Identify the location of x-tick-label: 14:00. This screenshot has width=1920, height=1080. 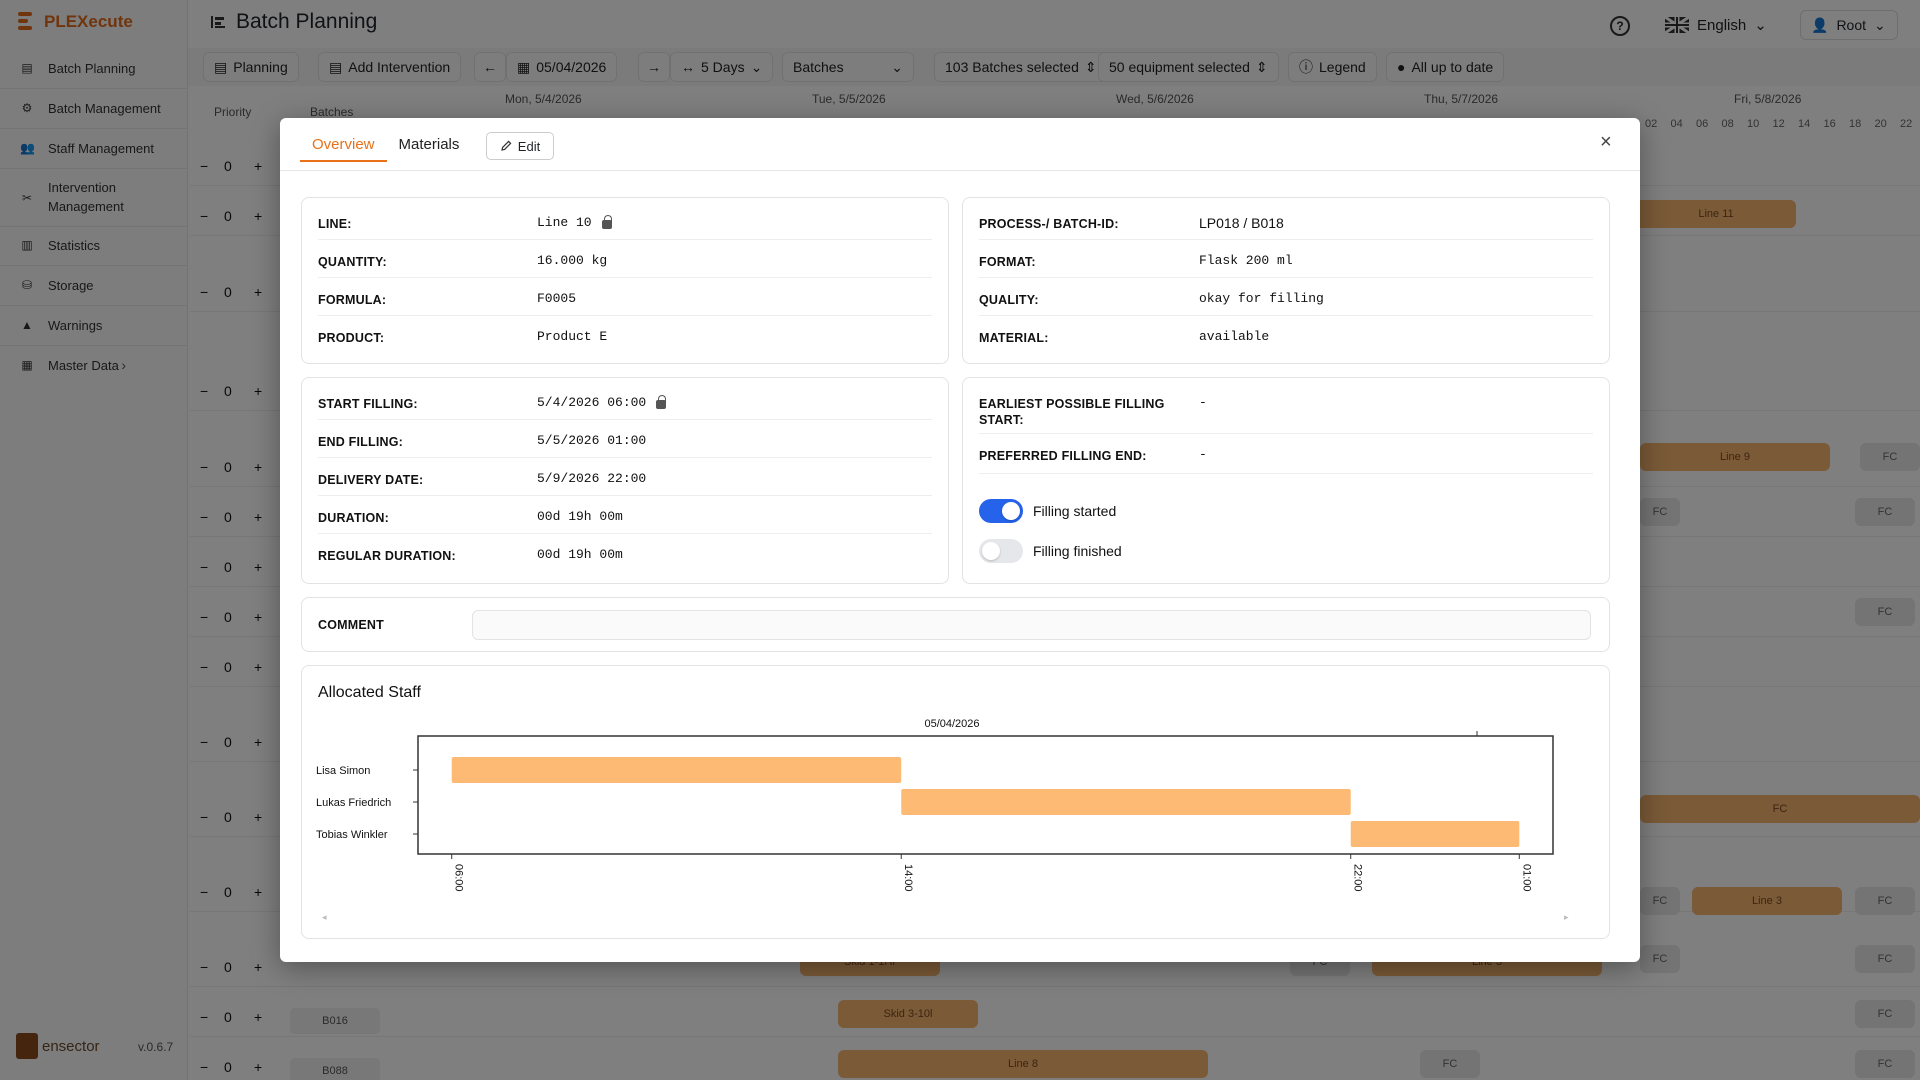
(908, 878).